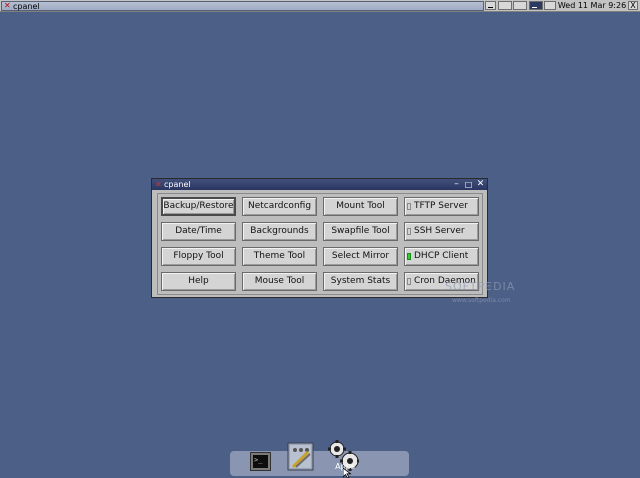 Image resolution: width=640 pixels, height=478 pixels. I want to click on taskbar-task-label: cpanel, so click(26, 6).